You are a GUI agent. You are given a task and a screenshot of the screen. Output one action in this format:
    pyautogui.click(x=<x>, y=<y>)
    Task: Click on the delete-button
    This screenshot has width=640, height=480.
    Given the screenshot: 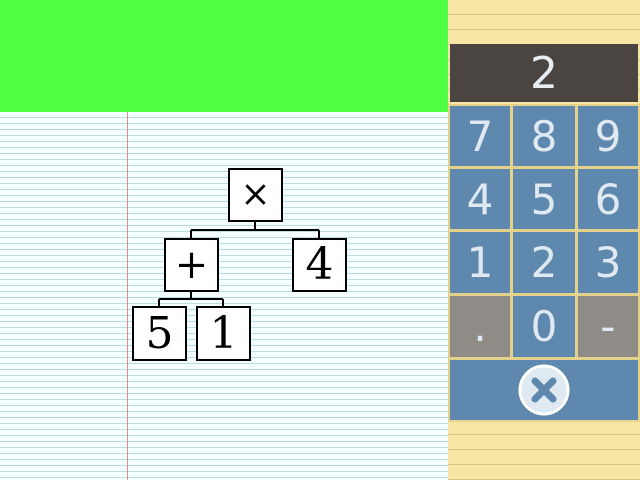 What is the action you would take?
    pyautogui.click(x=544, y=390)
    